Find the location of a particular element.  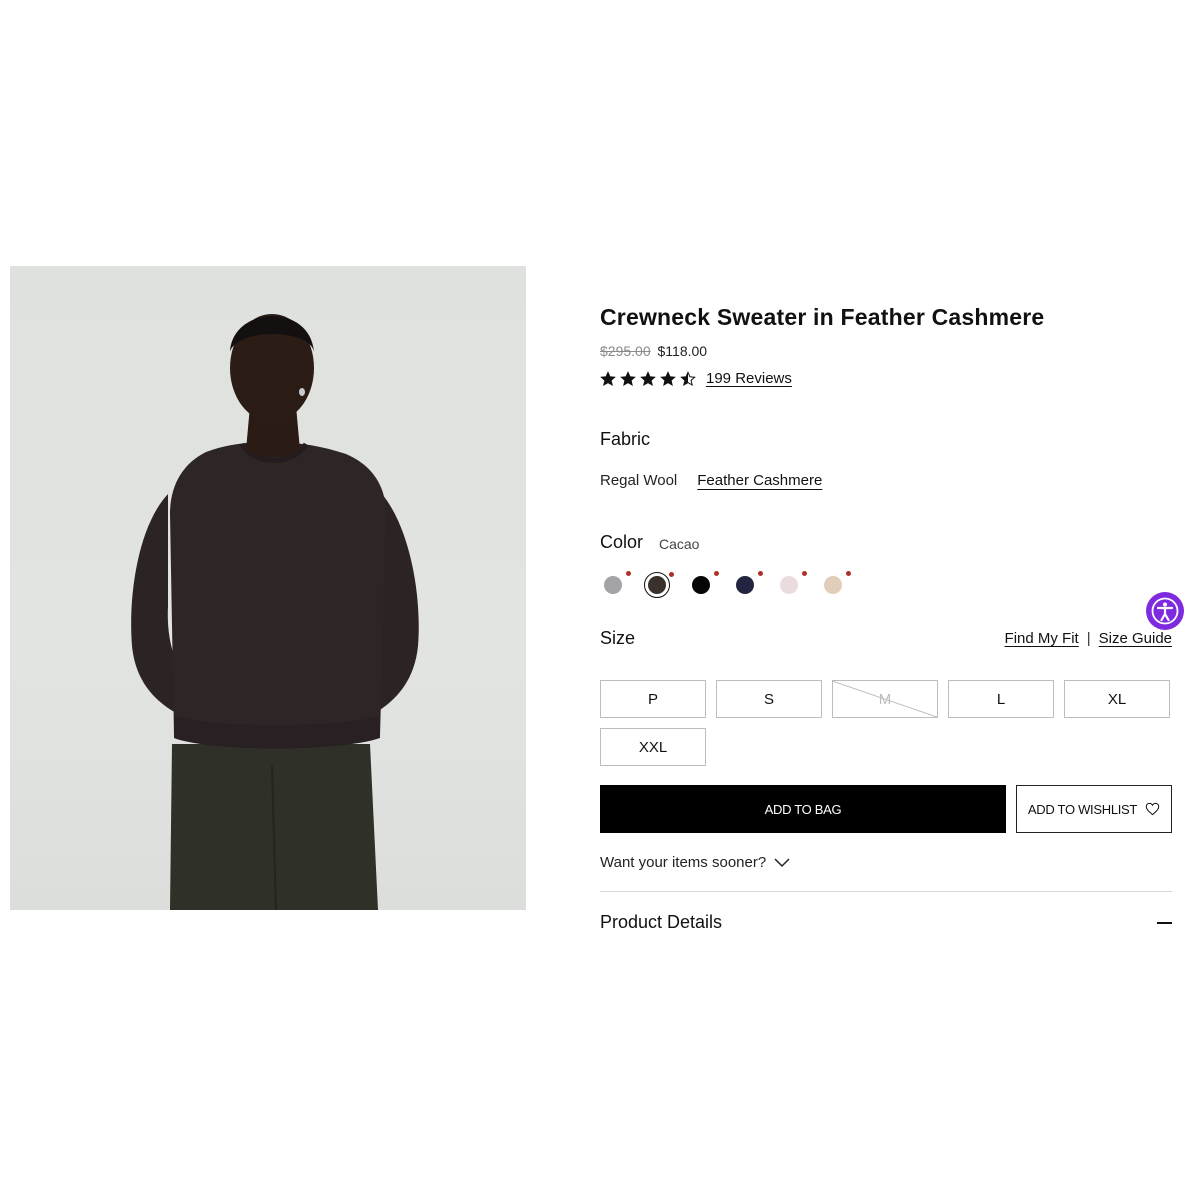

minus-icon is located at coordinates (1164, 922).